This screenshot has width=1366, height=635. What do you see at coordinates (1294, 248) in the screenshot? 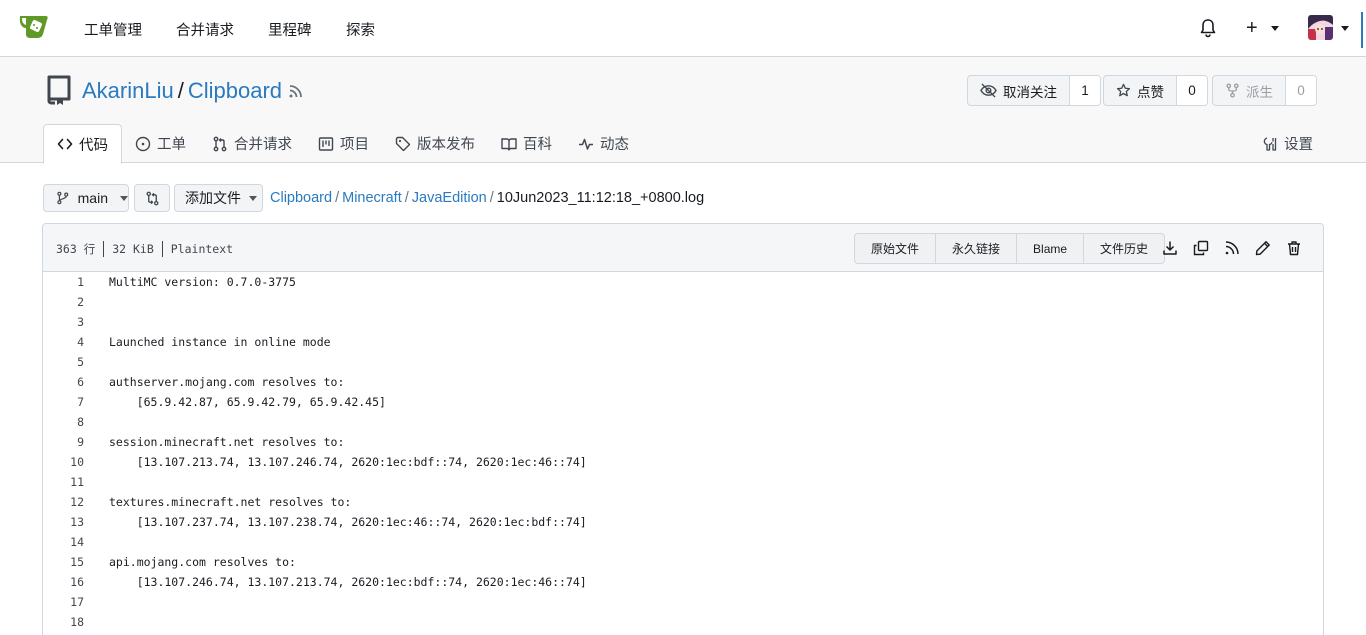
I see `trash-icon` at bounding box center [1294, 248].